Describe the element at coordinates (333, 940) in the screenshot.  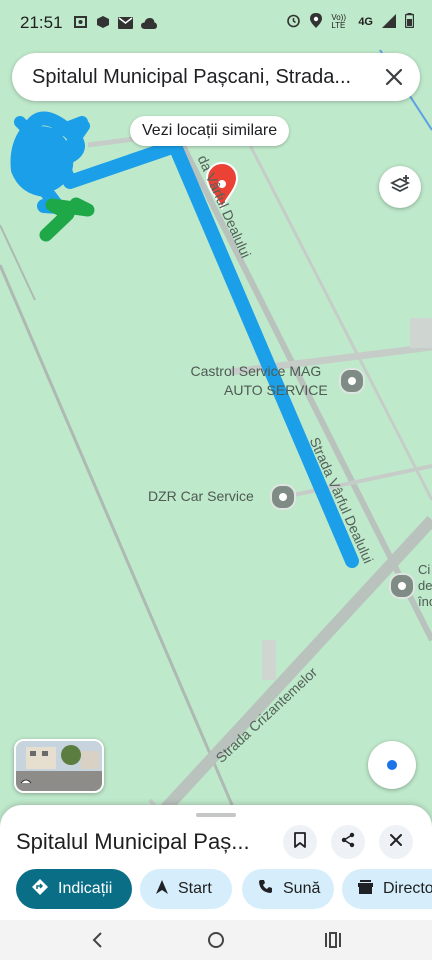
I see `recents-icon` at that location.